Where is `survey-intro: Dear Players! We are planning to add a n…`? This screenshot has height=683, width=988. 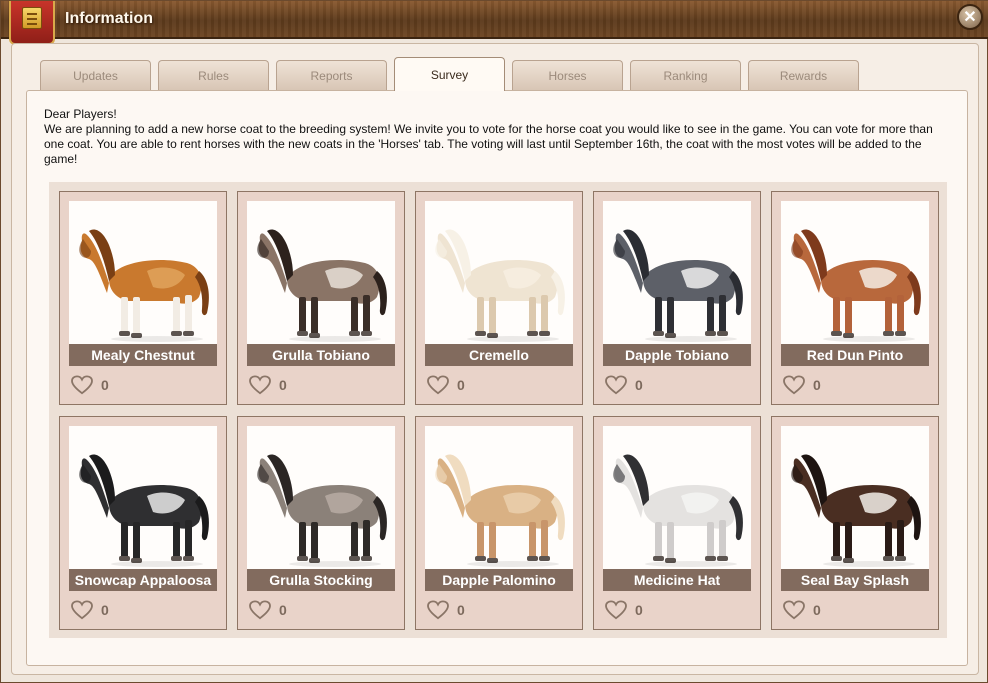 survey-intro: Dear Players! We are planning to add a n… is located at coordinates (500, 137).